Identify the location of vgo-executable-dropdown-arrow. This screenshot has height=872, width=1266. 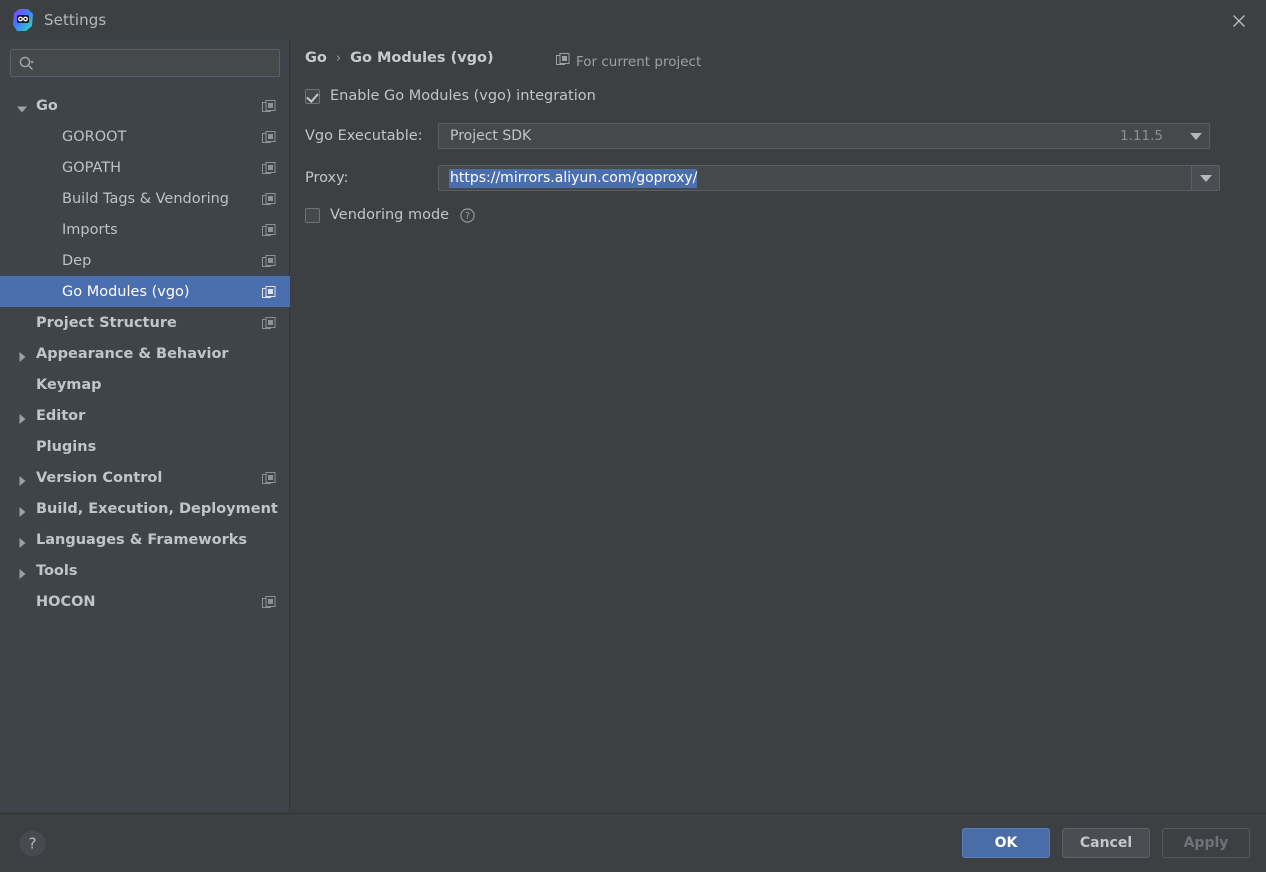
(1195, 136).